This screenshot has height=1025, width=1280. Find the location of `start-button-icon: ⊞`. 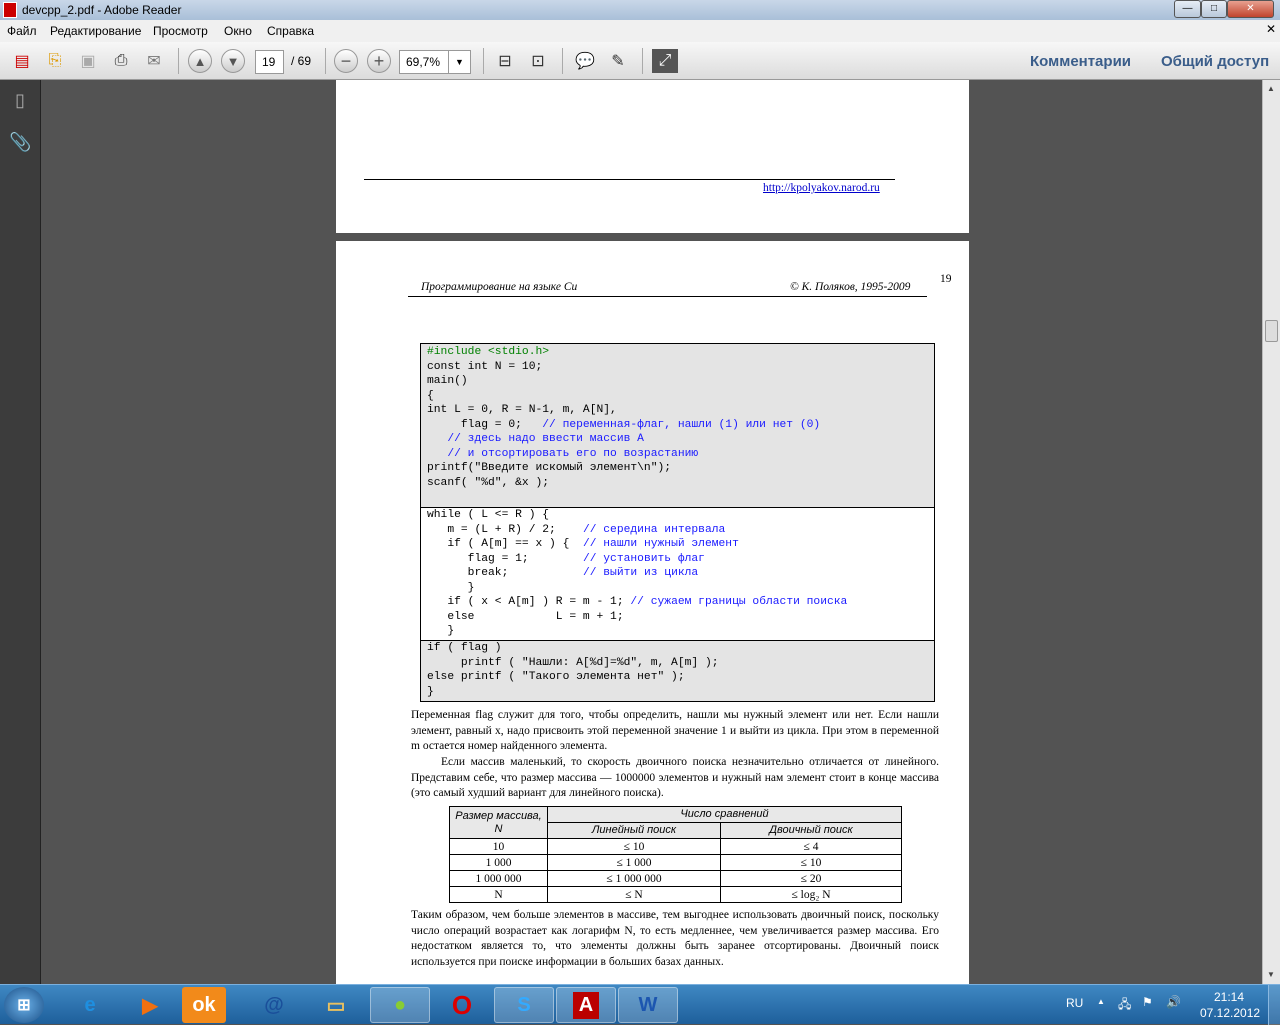

start-button-icon: ⊞ is located at coordinates (24, 1005).